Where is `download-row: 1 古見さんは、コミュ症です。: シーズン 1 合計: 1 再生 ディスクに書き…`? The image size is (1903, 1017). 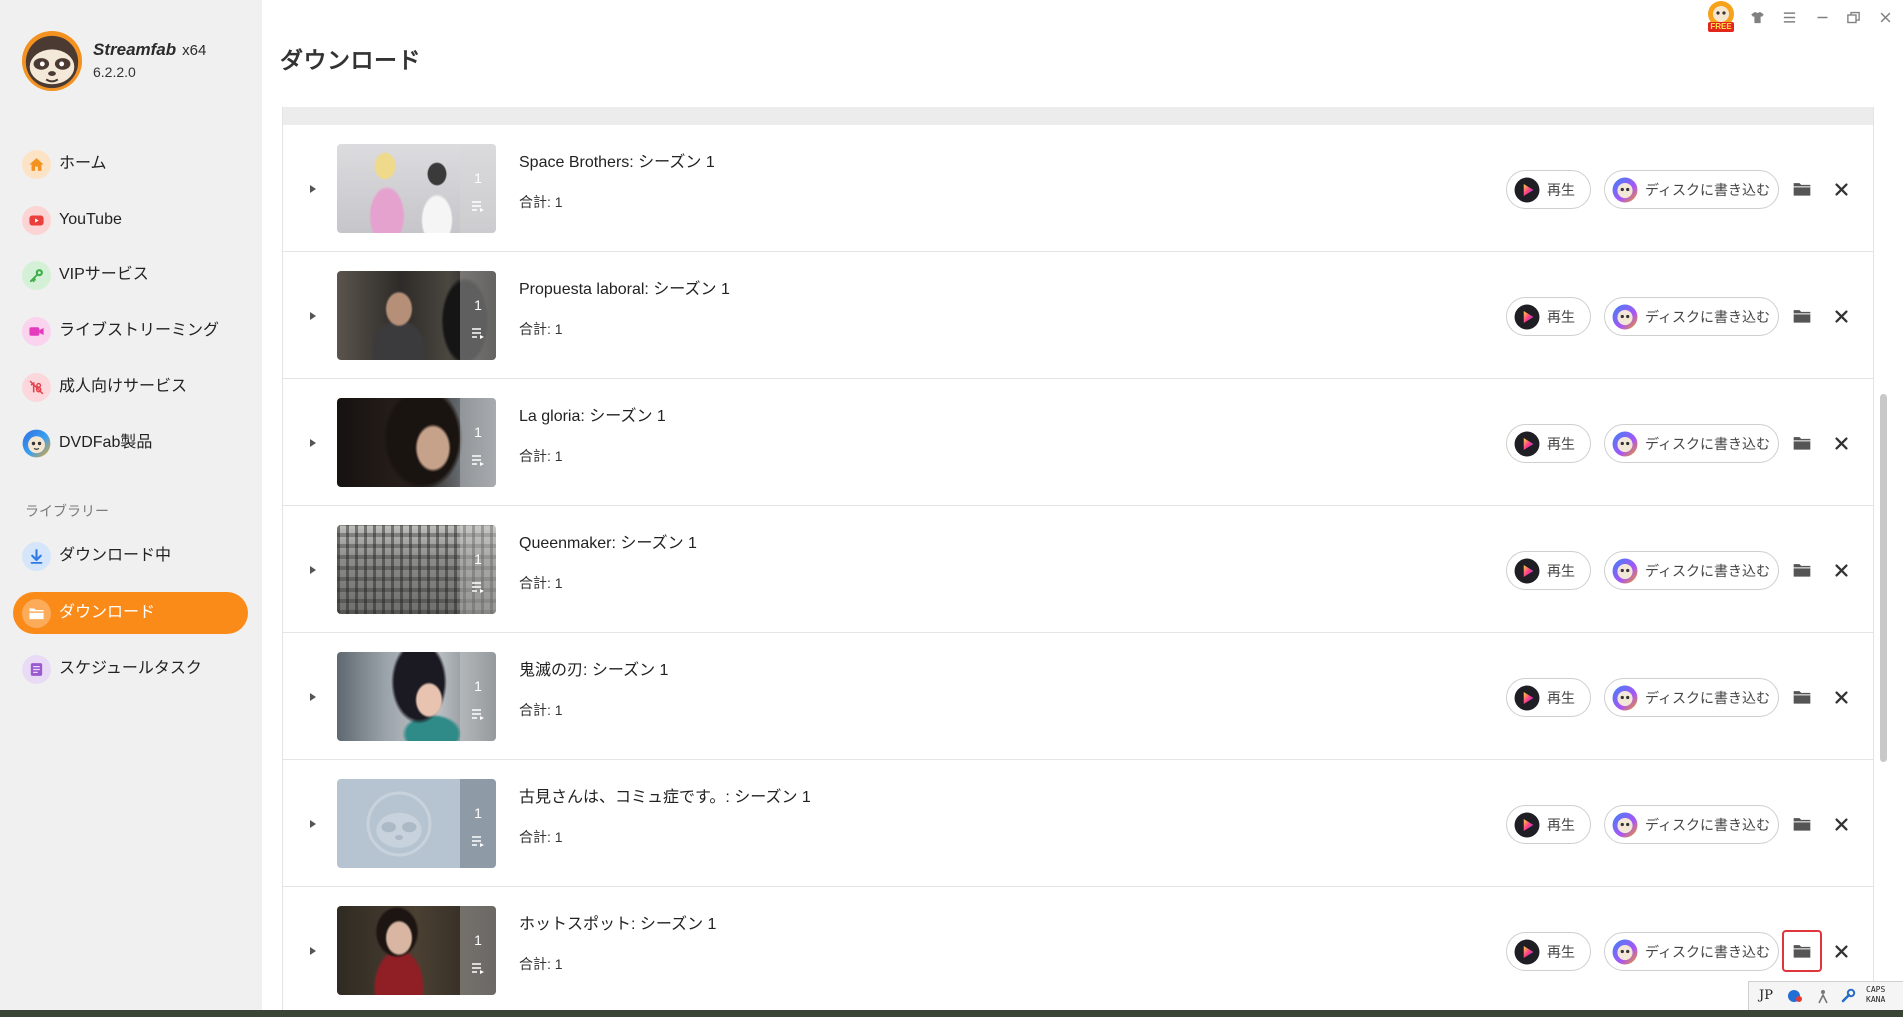 download-row: 1 古見さんは、コミュ症です。: シーズン 1 合計: 1 再生 ディスクに書き… is located at coordinates (1078, 823).